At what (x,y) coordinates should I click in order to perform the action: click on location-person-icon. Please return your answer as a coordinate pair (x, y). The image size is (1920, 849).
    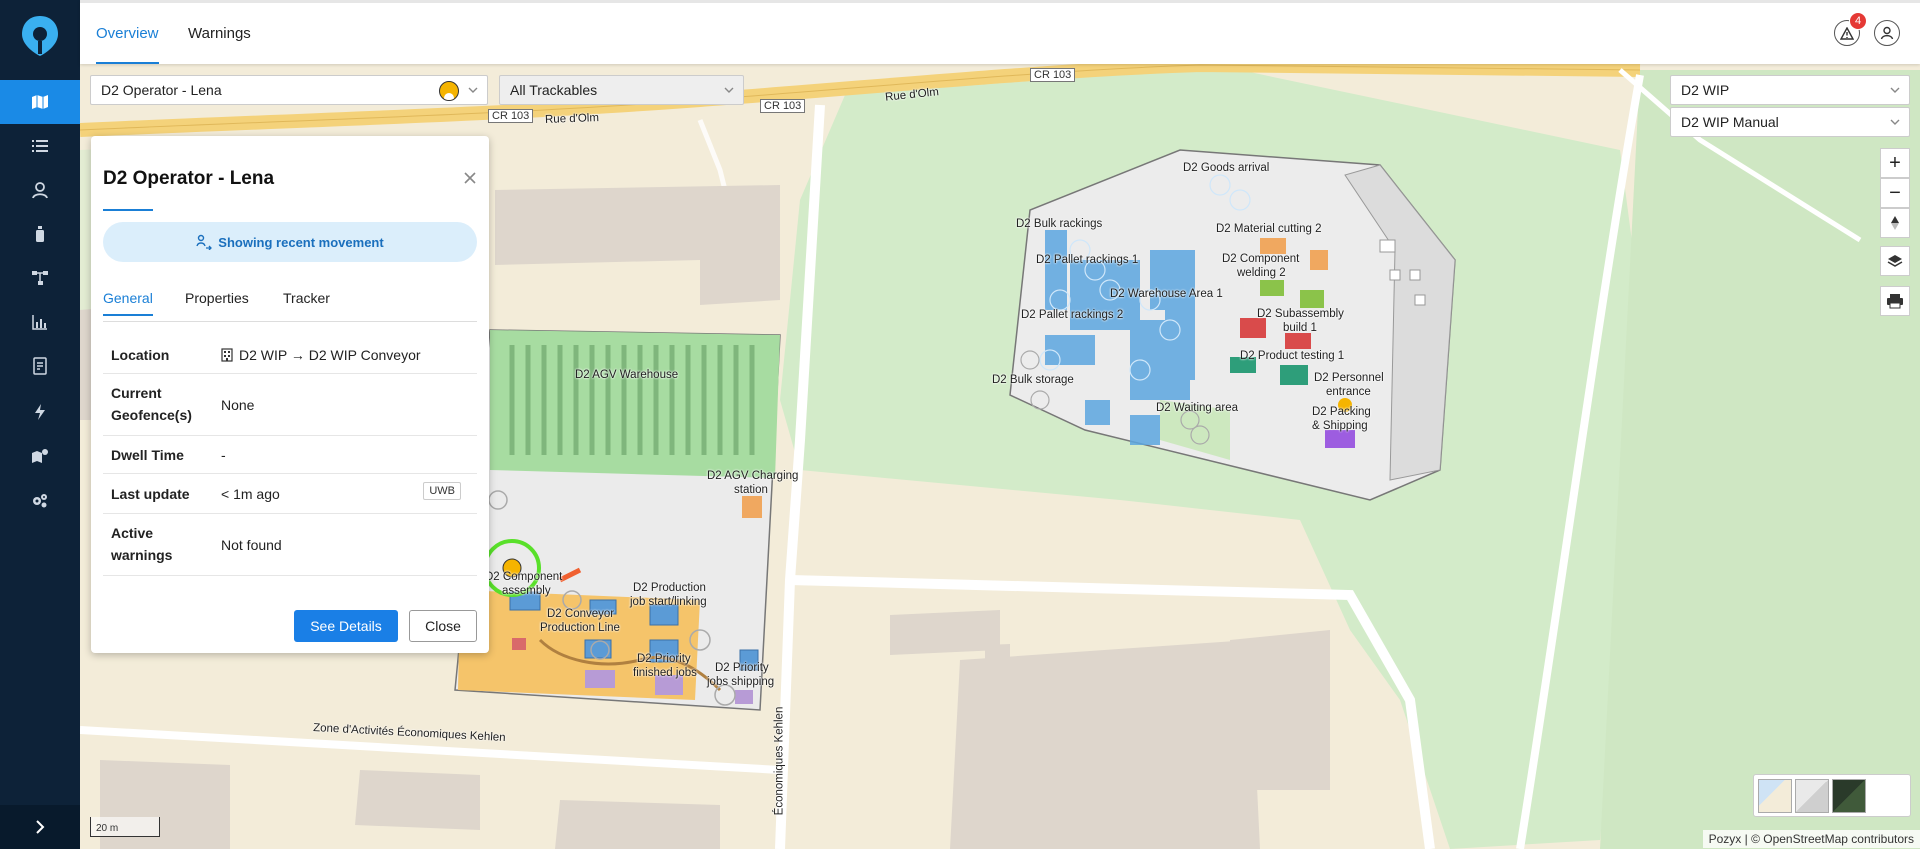
    Looking at the image, I should click on (40, 190).